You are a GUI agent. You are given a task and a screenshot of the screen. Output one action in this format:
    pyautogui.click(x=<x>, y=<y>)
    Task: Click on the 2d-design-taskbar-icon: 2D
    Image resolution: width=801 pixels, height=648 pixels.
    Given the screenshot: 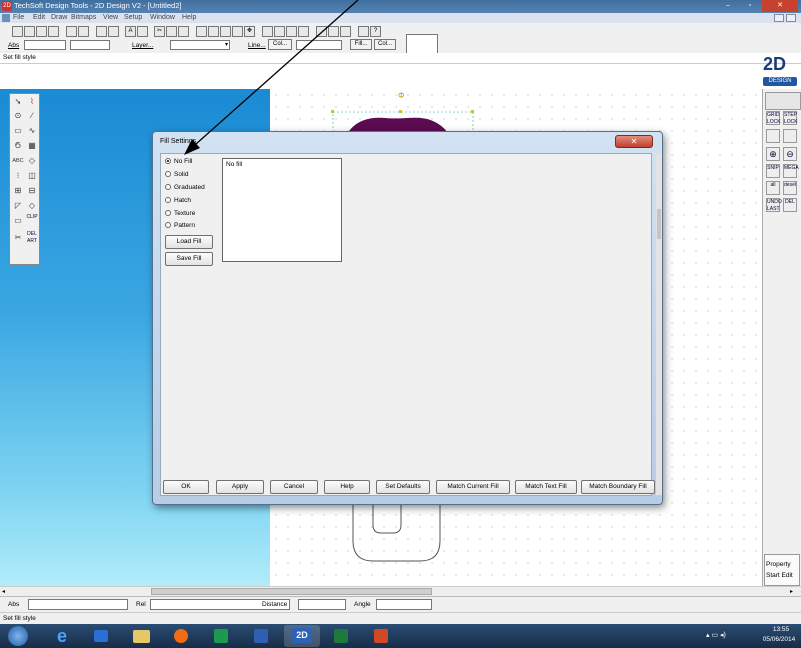 What is the action you would take?
    pyautogui.click(x=302, y=636)
    